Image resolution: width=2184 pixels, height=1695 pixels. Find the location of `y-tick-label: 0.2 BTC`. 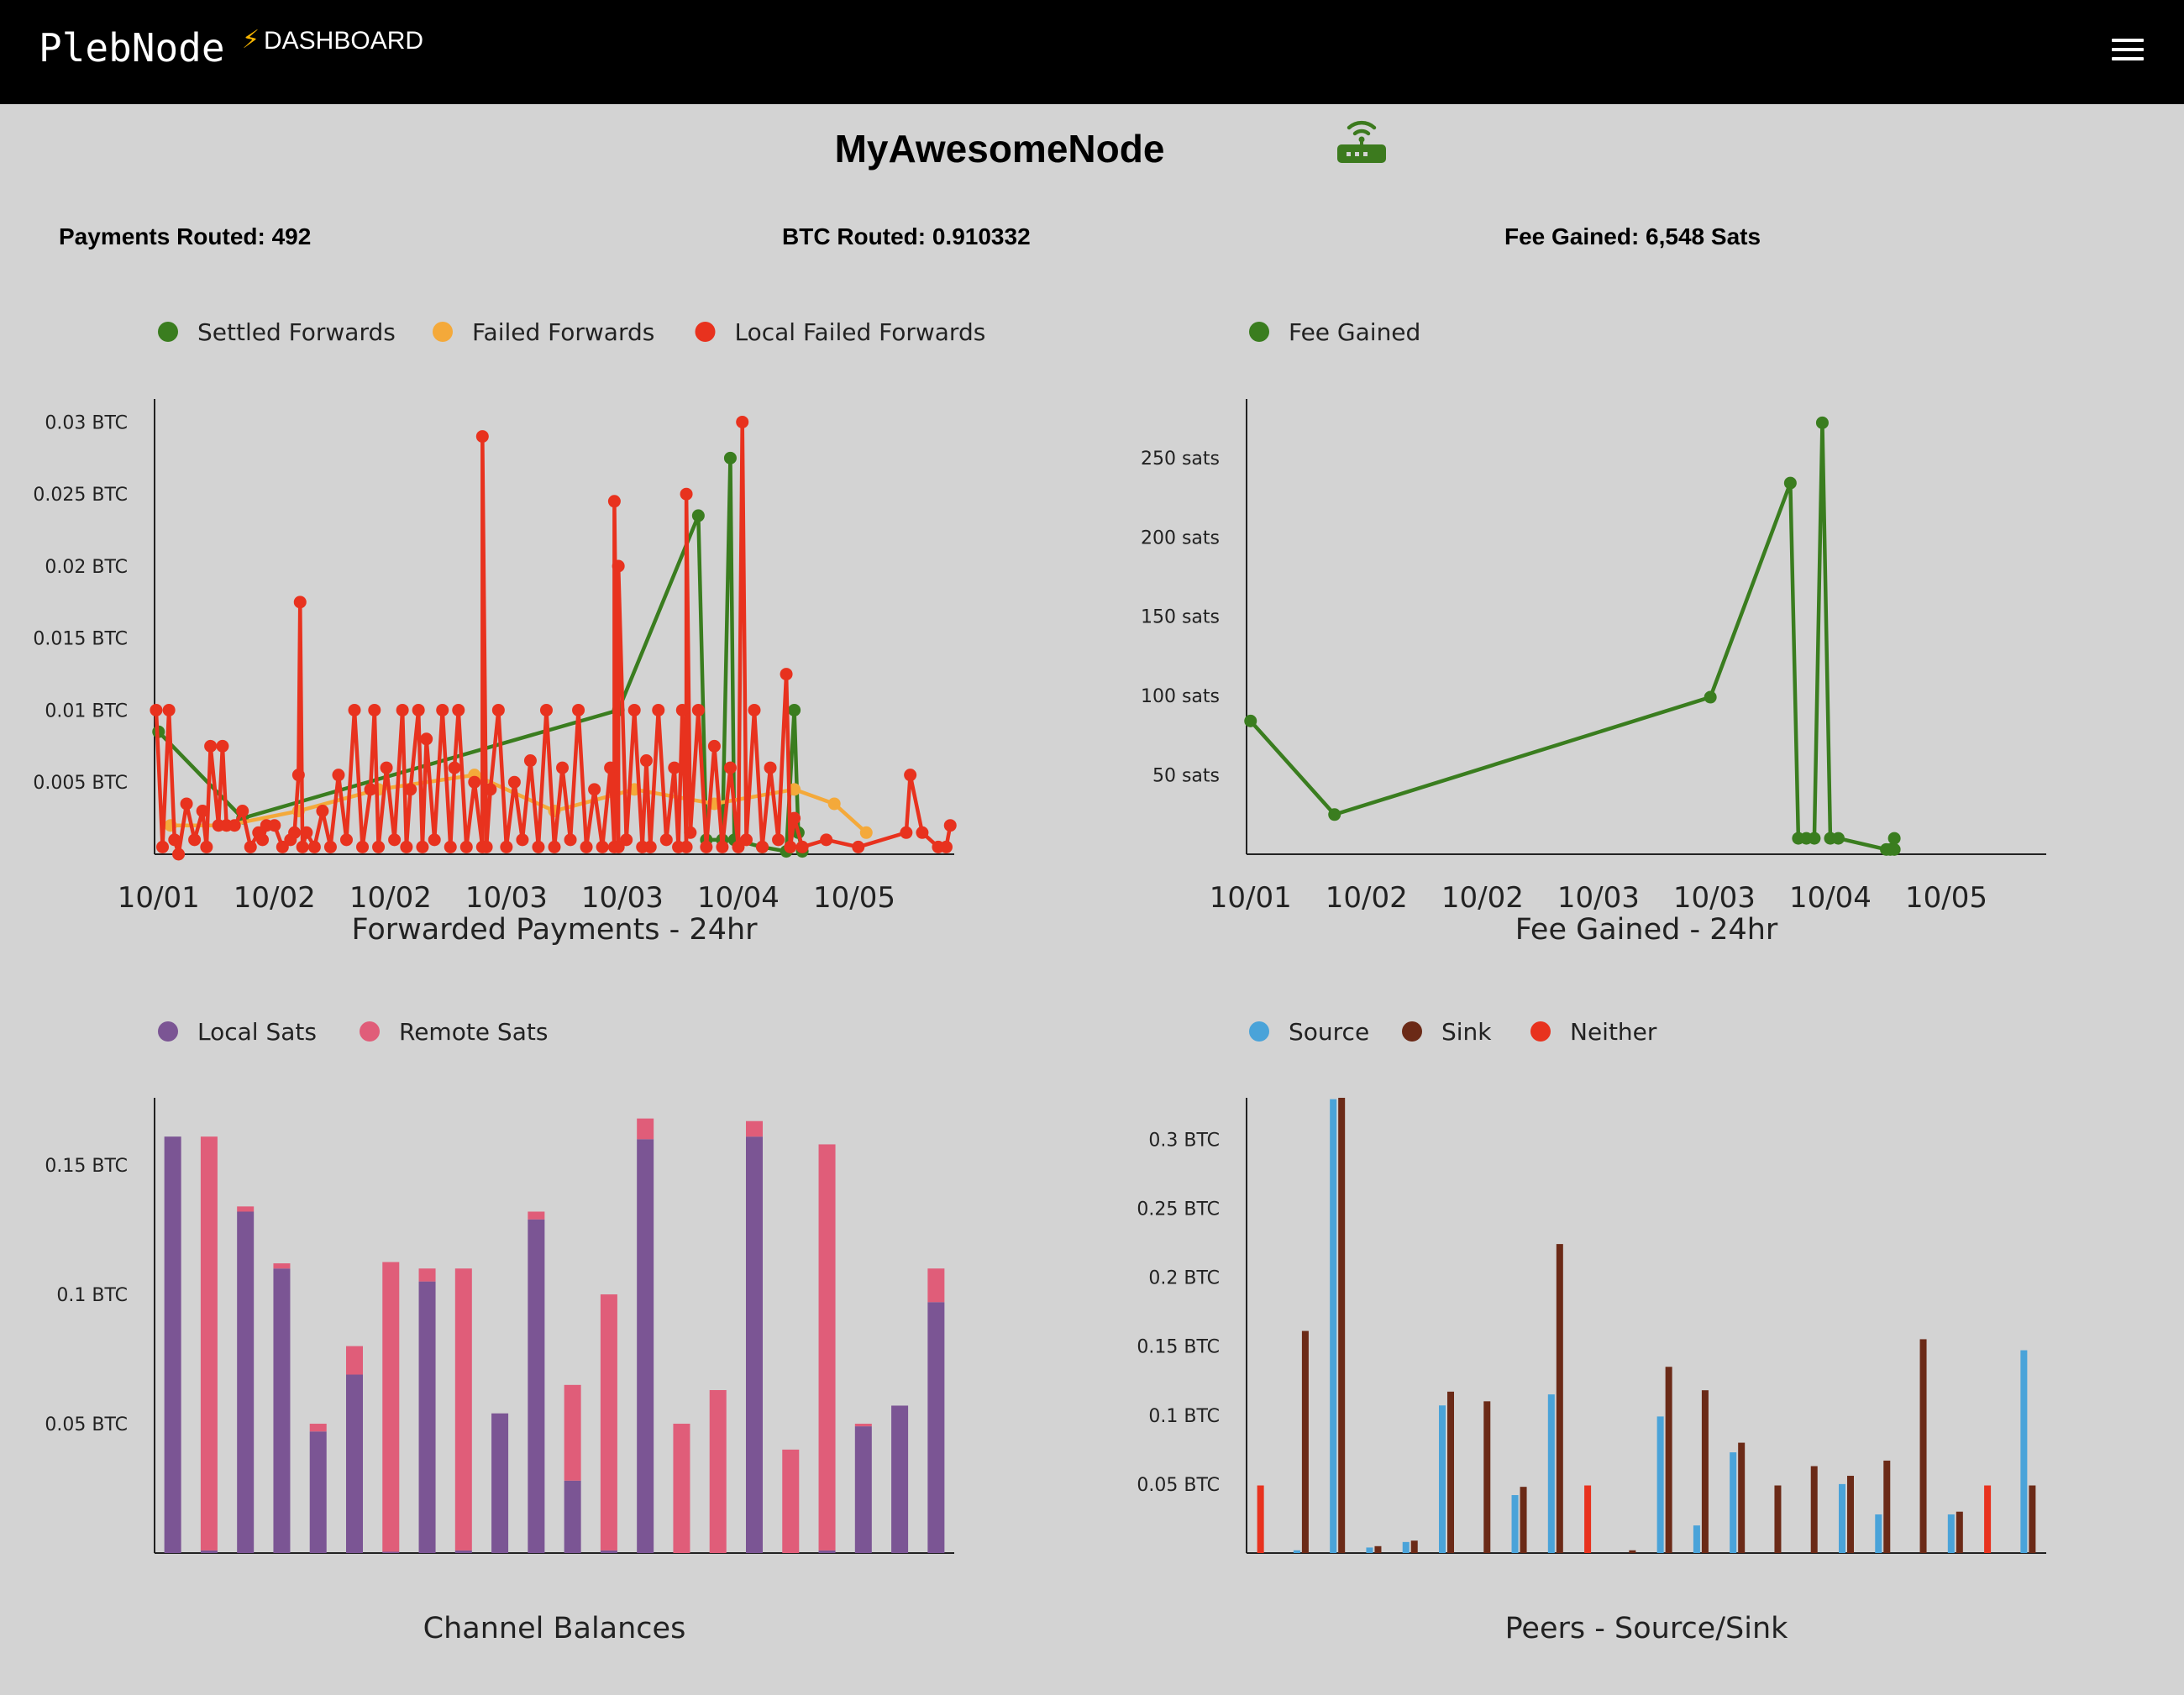

y-tick-label: 0.2 BTC is located at coordinates (1184, 1278).